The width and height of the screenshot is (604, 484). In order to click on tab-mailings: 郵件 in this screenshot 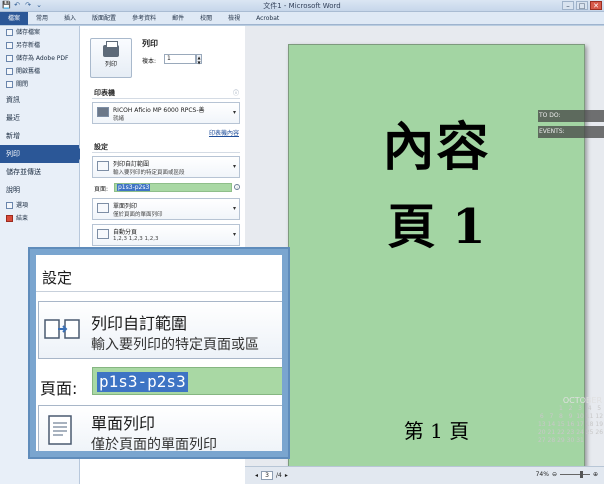, I will do `click(178, 18)`.